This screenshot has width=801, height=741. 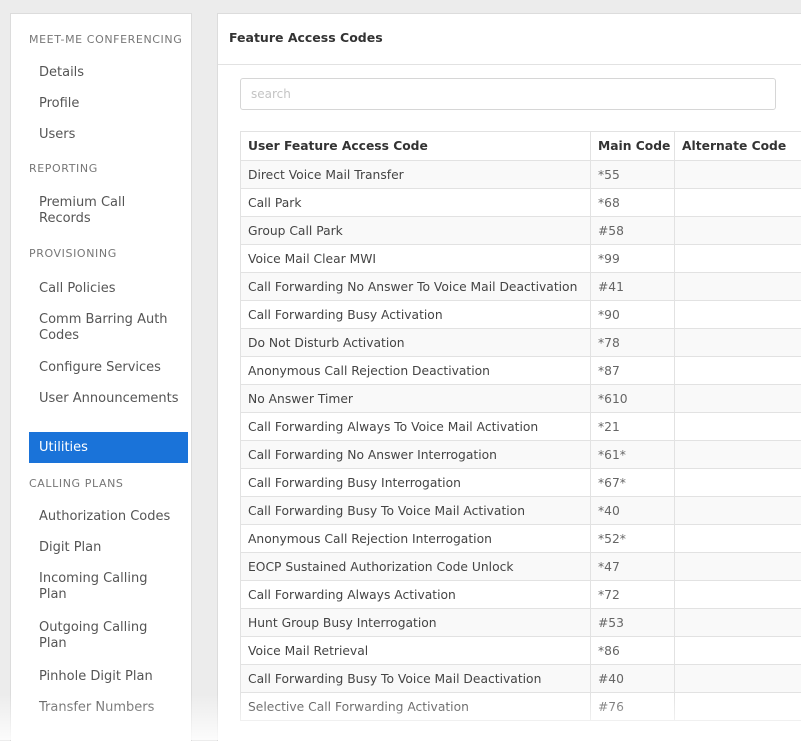 I want to click on table-row: Selective Call Forwarding Activation#76, so click(x=521, y=707).